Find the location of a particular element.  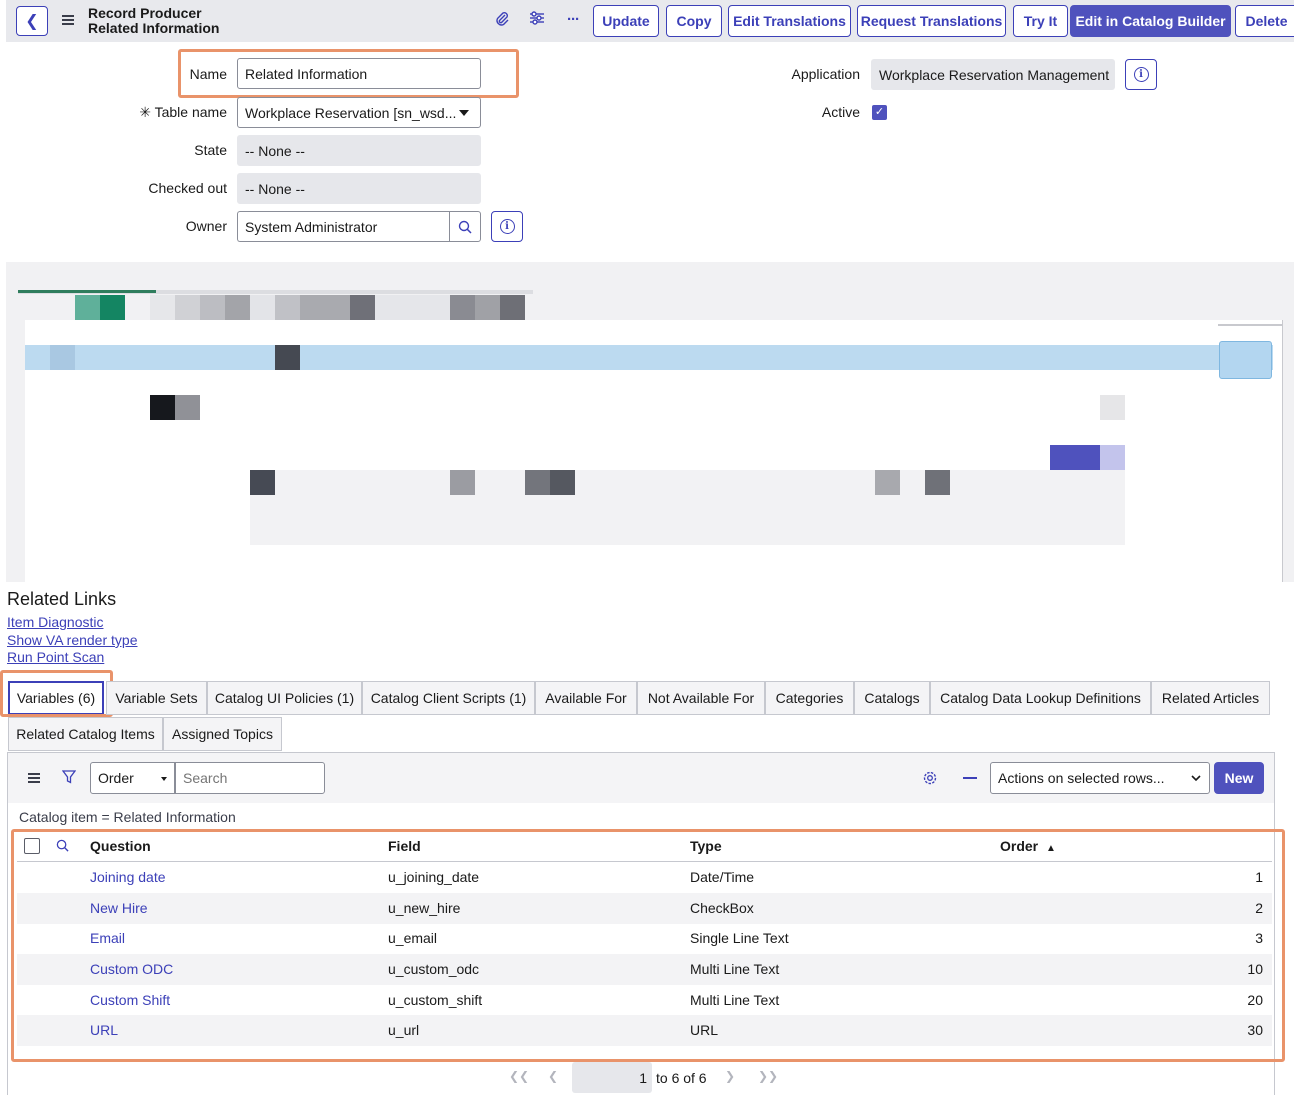

tab-related-articles: Related Articles is located at coordinates (1210, 698).